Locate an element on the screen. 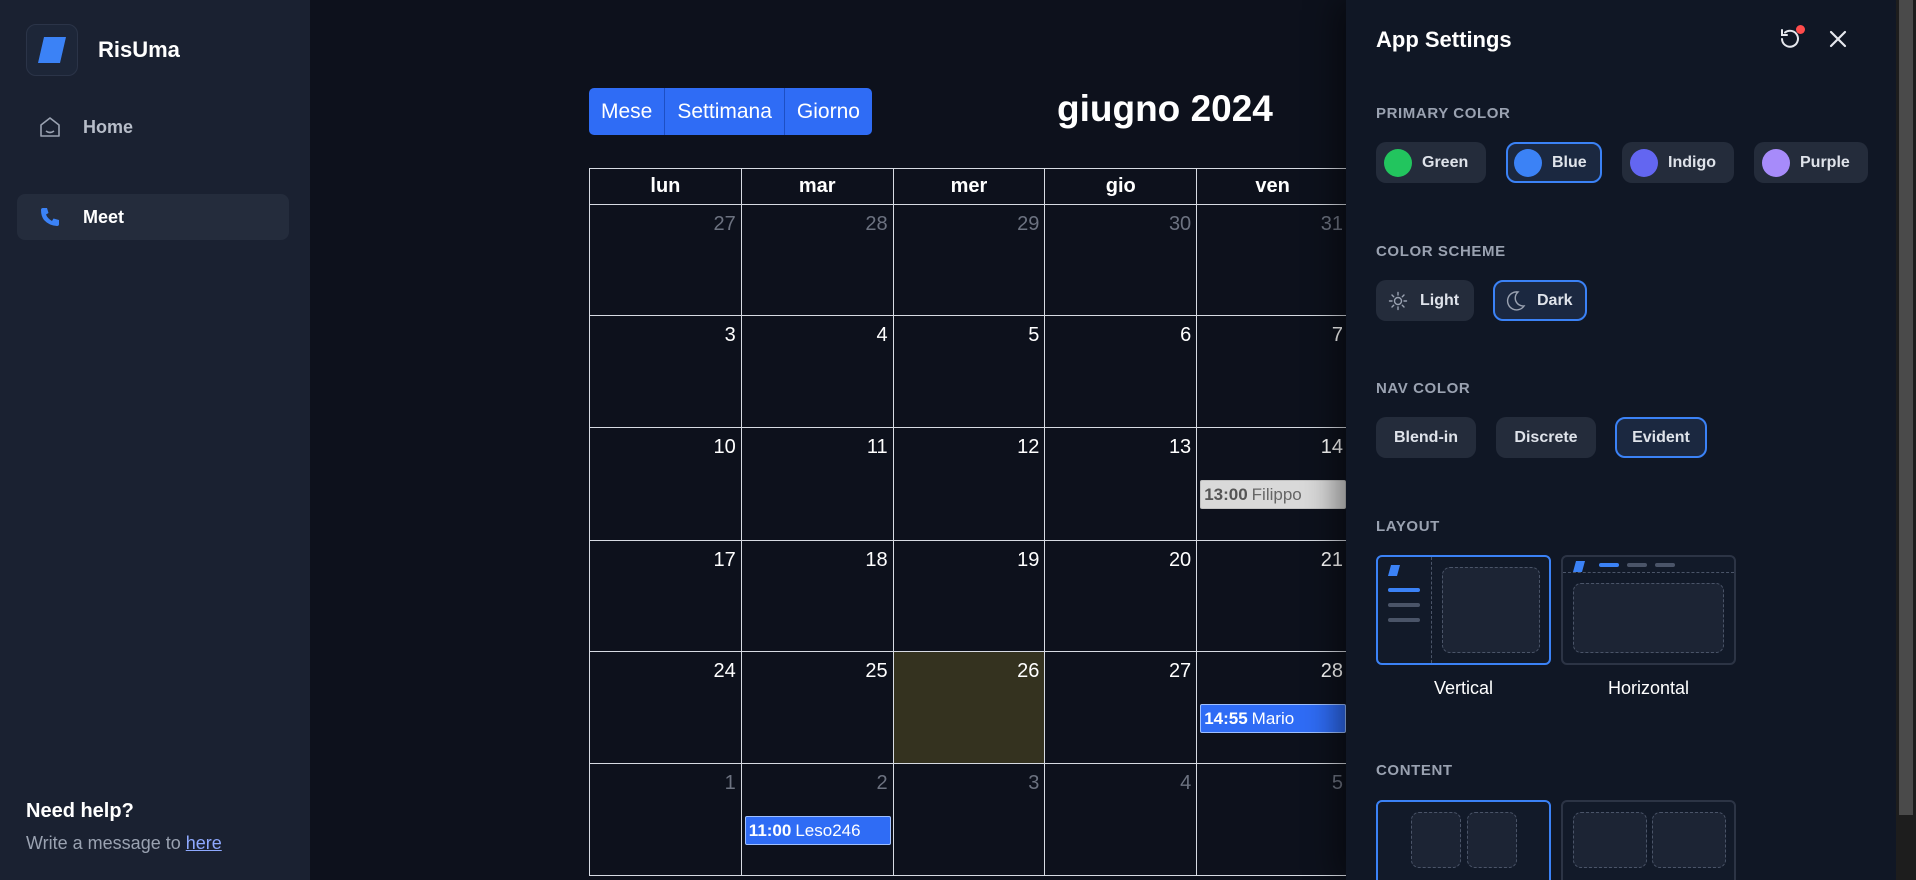  layout-option-vertical is located at coordinates (1463, 610).